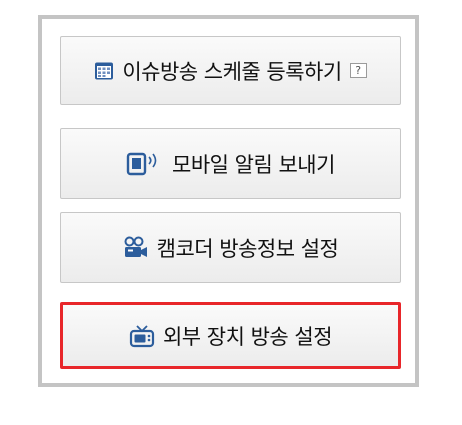 The height and width of the screenshot is (425, 462). What do you see at coordinates (253, 164) in the screenshot?
I see `send-mobile-alert-label: 모바일 알림 보내기` at bounding box center [253, 164].